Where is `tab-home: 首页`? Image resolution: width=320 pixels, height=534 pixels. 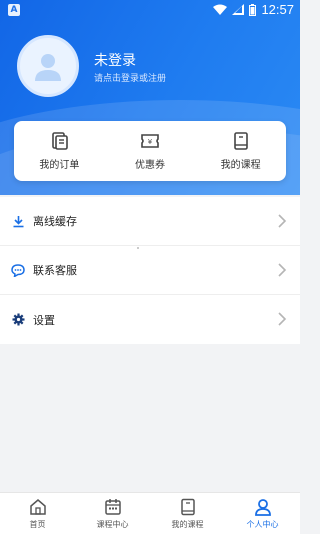
tab-home: 首页 is located at coordinates (37, 513).